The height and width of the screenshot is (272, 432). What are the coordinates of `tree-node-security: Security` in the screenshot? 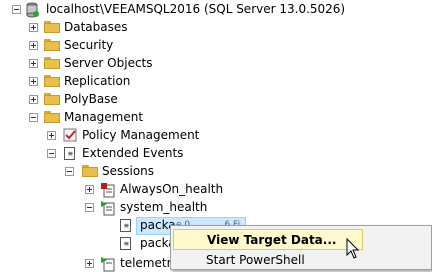 It's located at (88, 45).